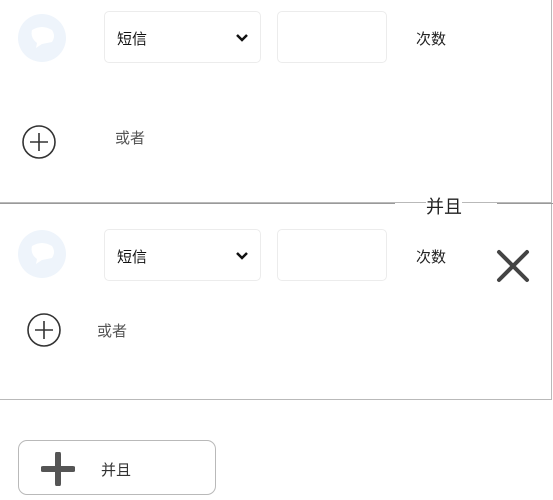 Image resolution: width=553 pixels, height=500 pixels. I want to click on add-and-label: 并且, so click(116, 470).